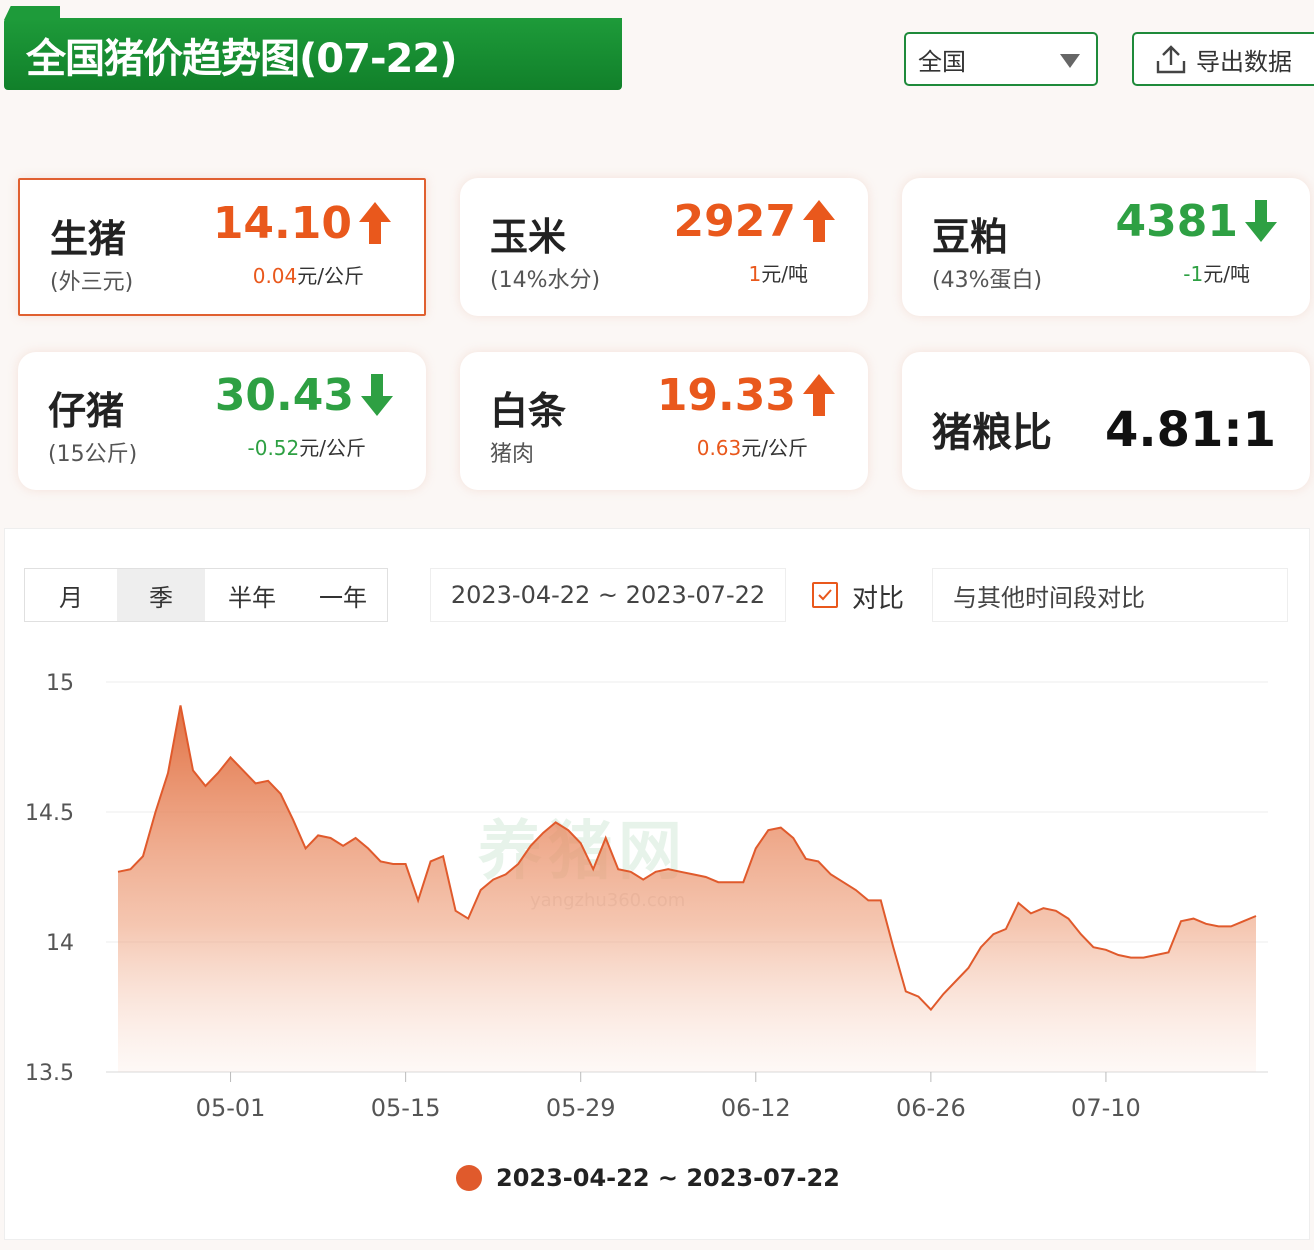 The image size is (1314, 1250). I want to click on date-range-picker: 2023-04-22 ~ 2023-07-22, so click(608, 595).